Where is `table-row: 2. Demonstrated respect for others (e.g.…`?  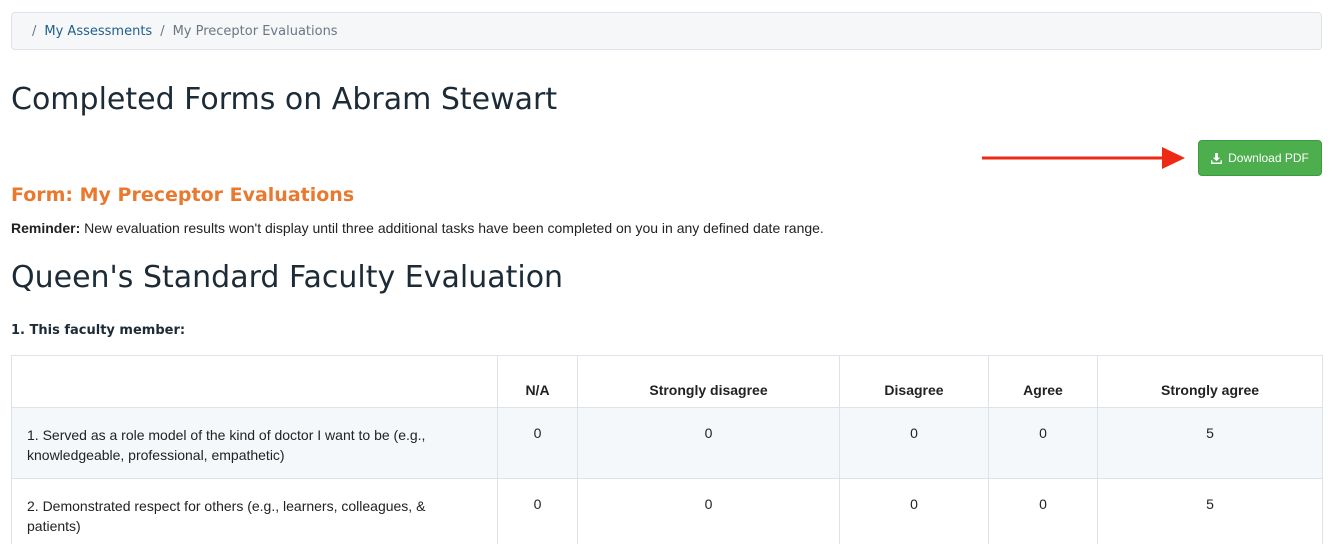 table-row: 2. Demonstrated respect for others (e.g.… is located at coordinates (667, 511).